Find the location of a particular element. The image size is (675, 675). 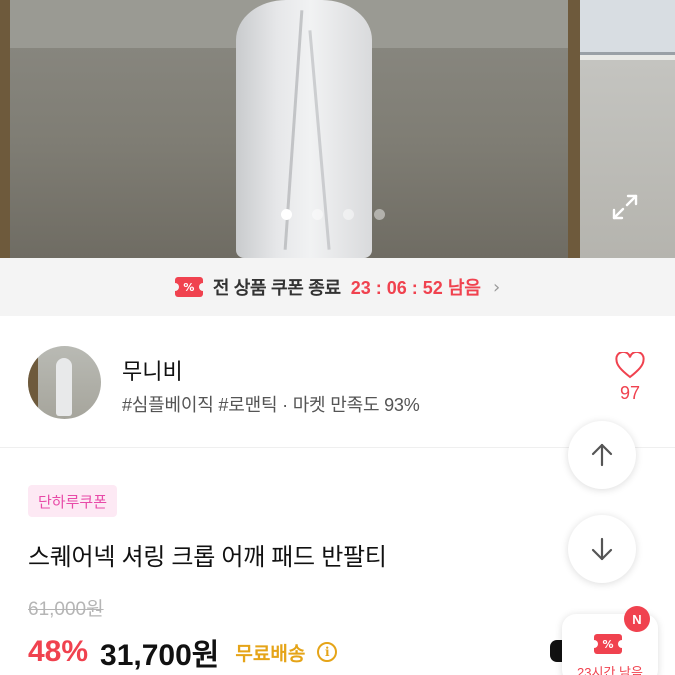

price-row: 48% 31,700원 무료배송 i is located at coordinates (183, 652).